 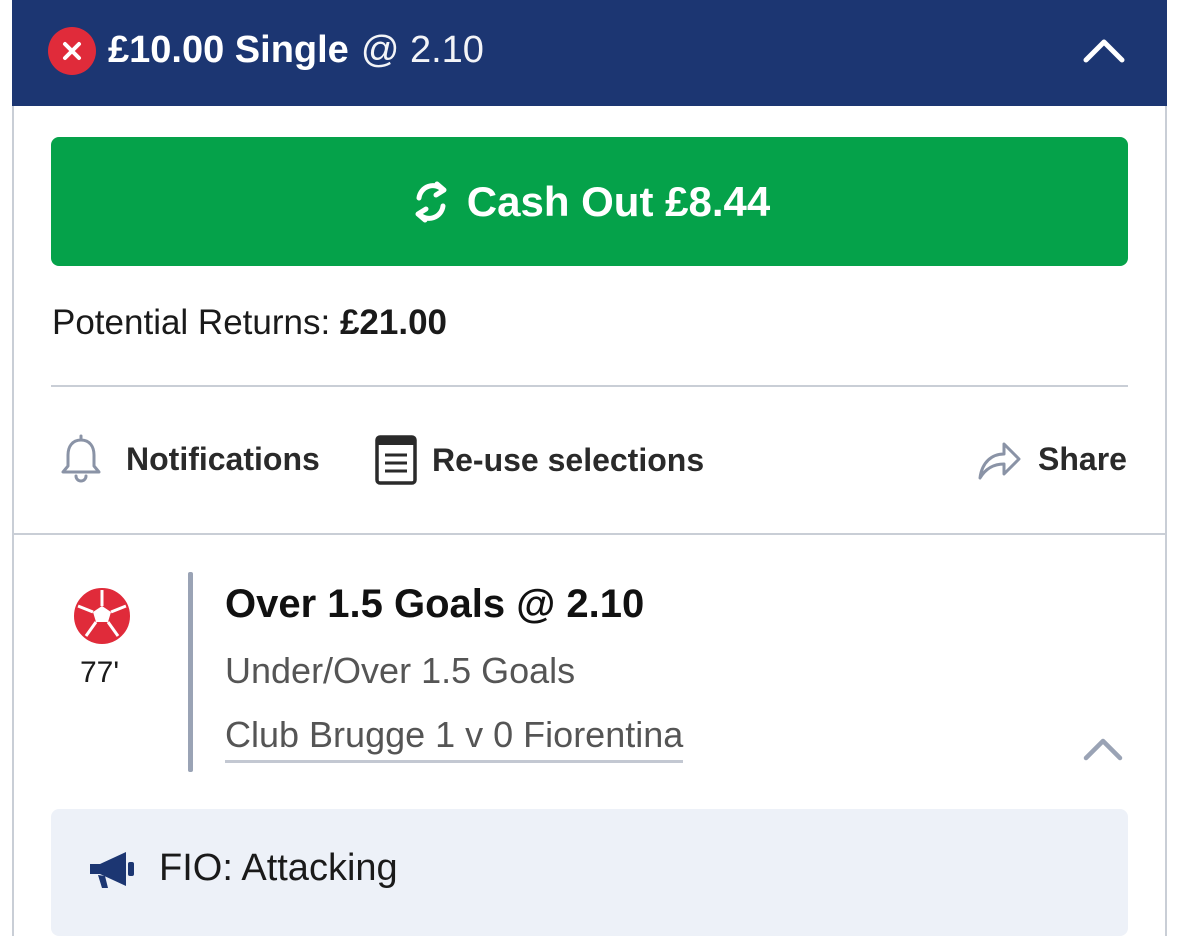 What do you see at coordinates (102, 616) in the screenshot?
I see `football-icon` at bounding box center [102, 616].